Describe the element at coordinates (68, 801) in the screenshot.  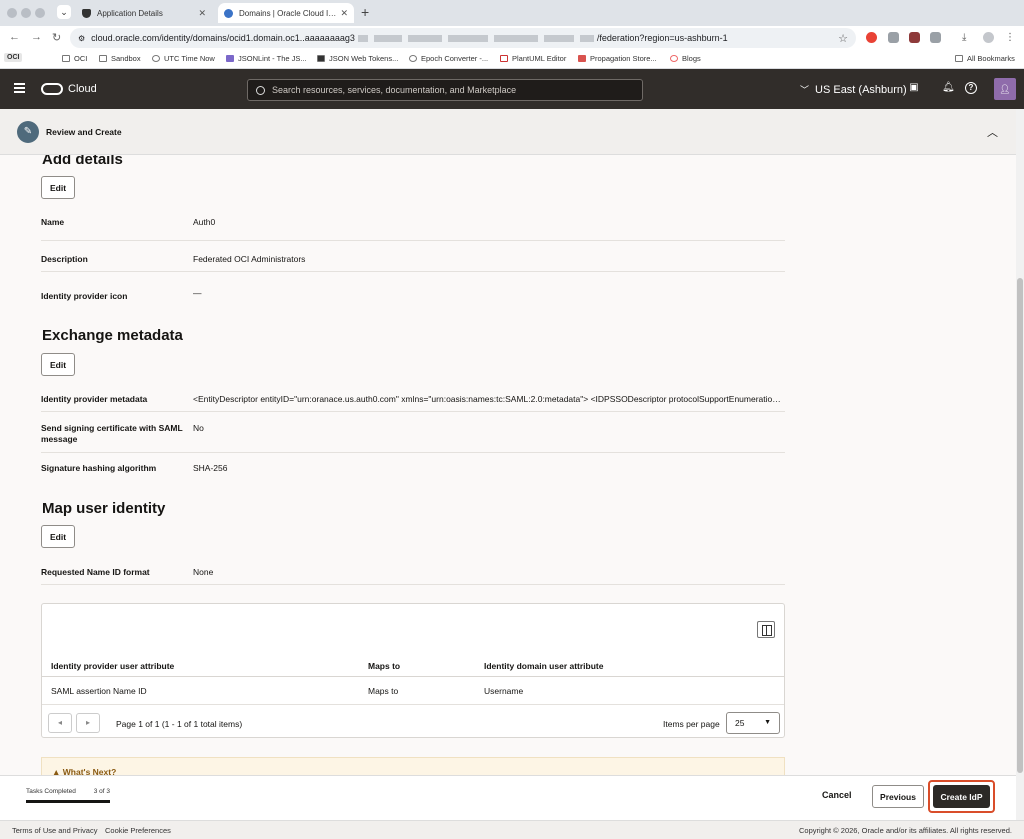
I see `tasks-progress-bar` at that location.